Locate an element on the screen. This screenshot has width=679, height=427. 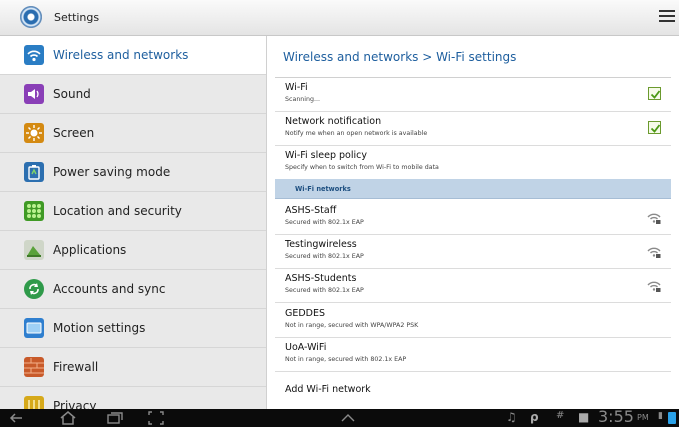
battery-status-icon is located at coordinates (672, 418).